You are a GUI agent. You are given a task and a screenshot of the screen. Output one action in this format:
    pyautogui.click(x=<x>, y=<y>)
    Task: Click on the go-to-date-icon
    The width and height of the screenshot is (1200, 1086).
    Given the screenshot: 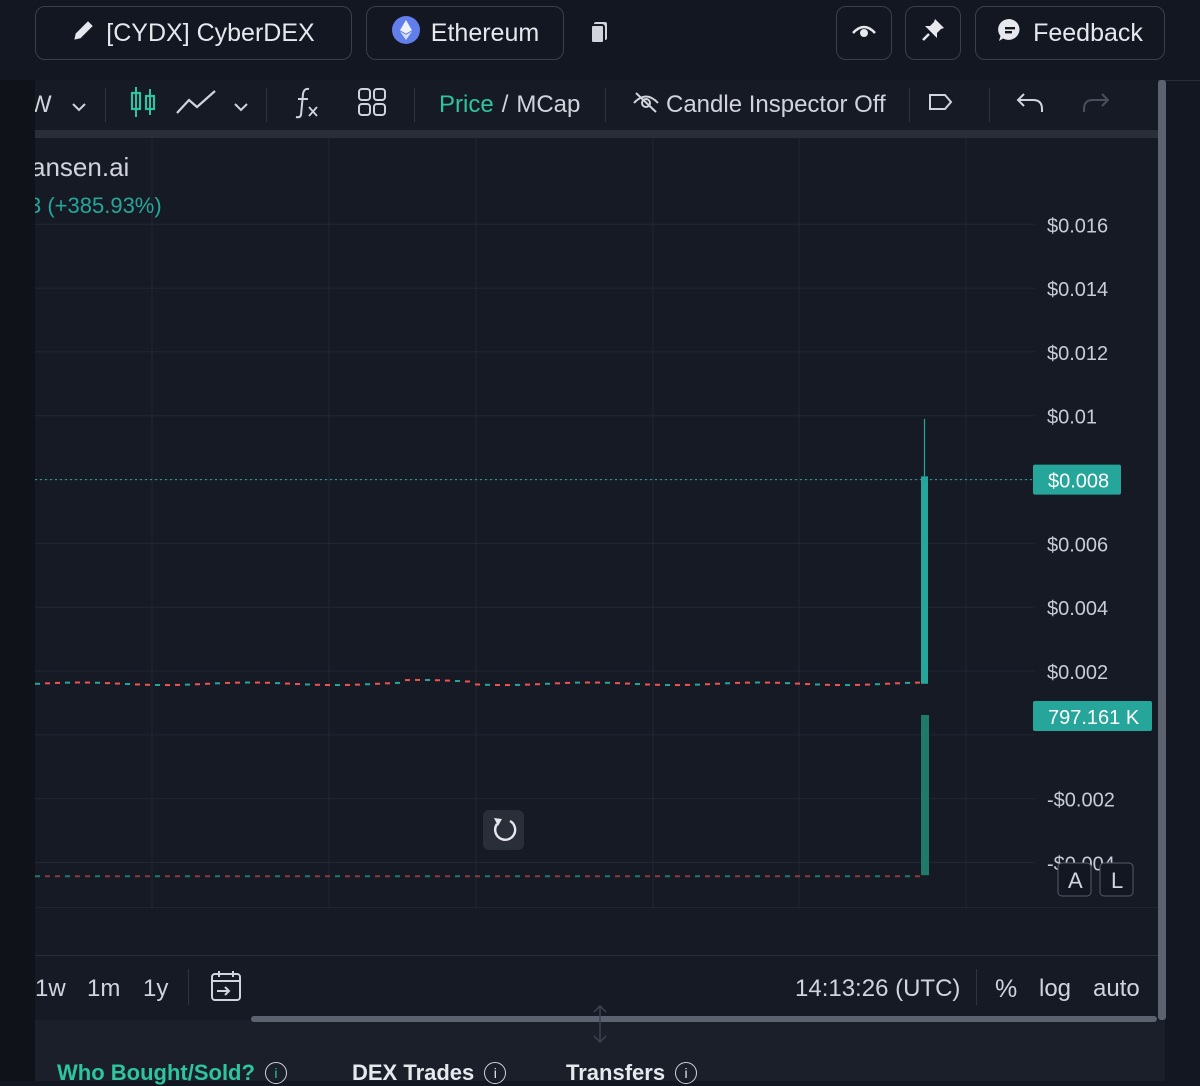 What is the action you would take?
    pyautogui.click(x=226, y=988)
    